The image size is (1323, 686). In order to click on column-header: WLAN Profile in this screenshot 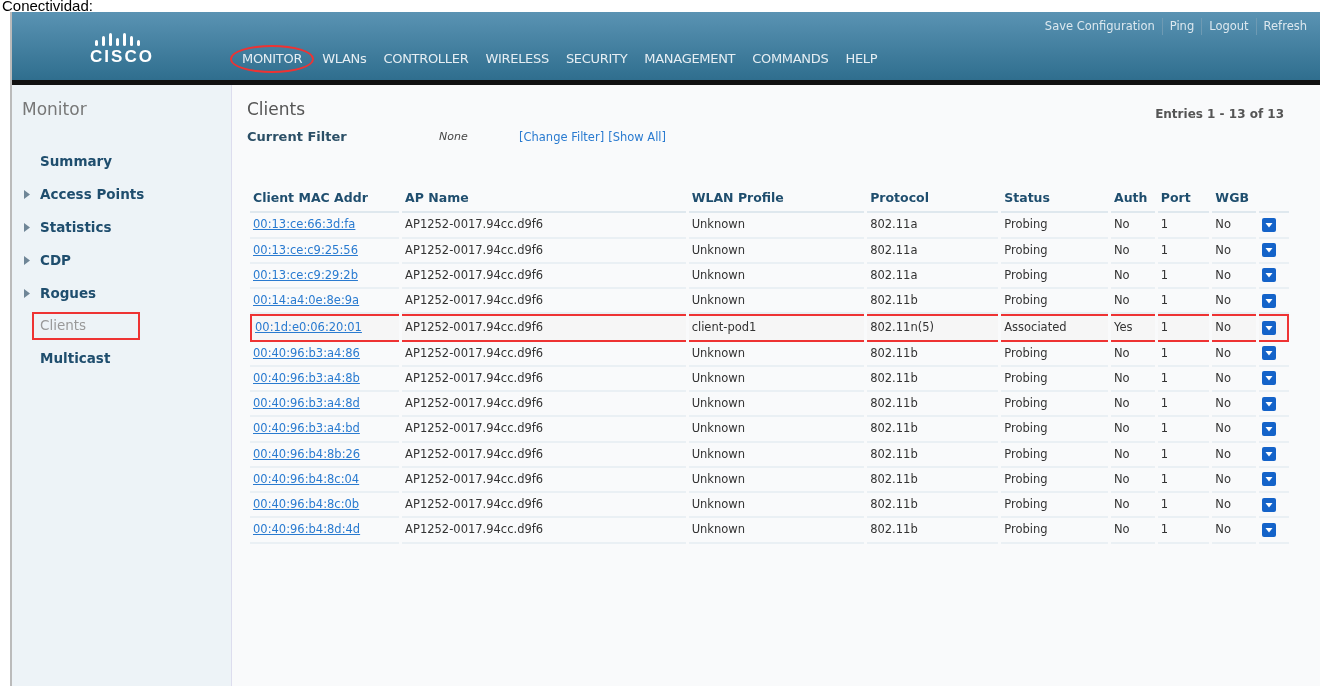, I will do `click(776, 199)`.